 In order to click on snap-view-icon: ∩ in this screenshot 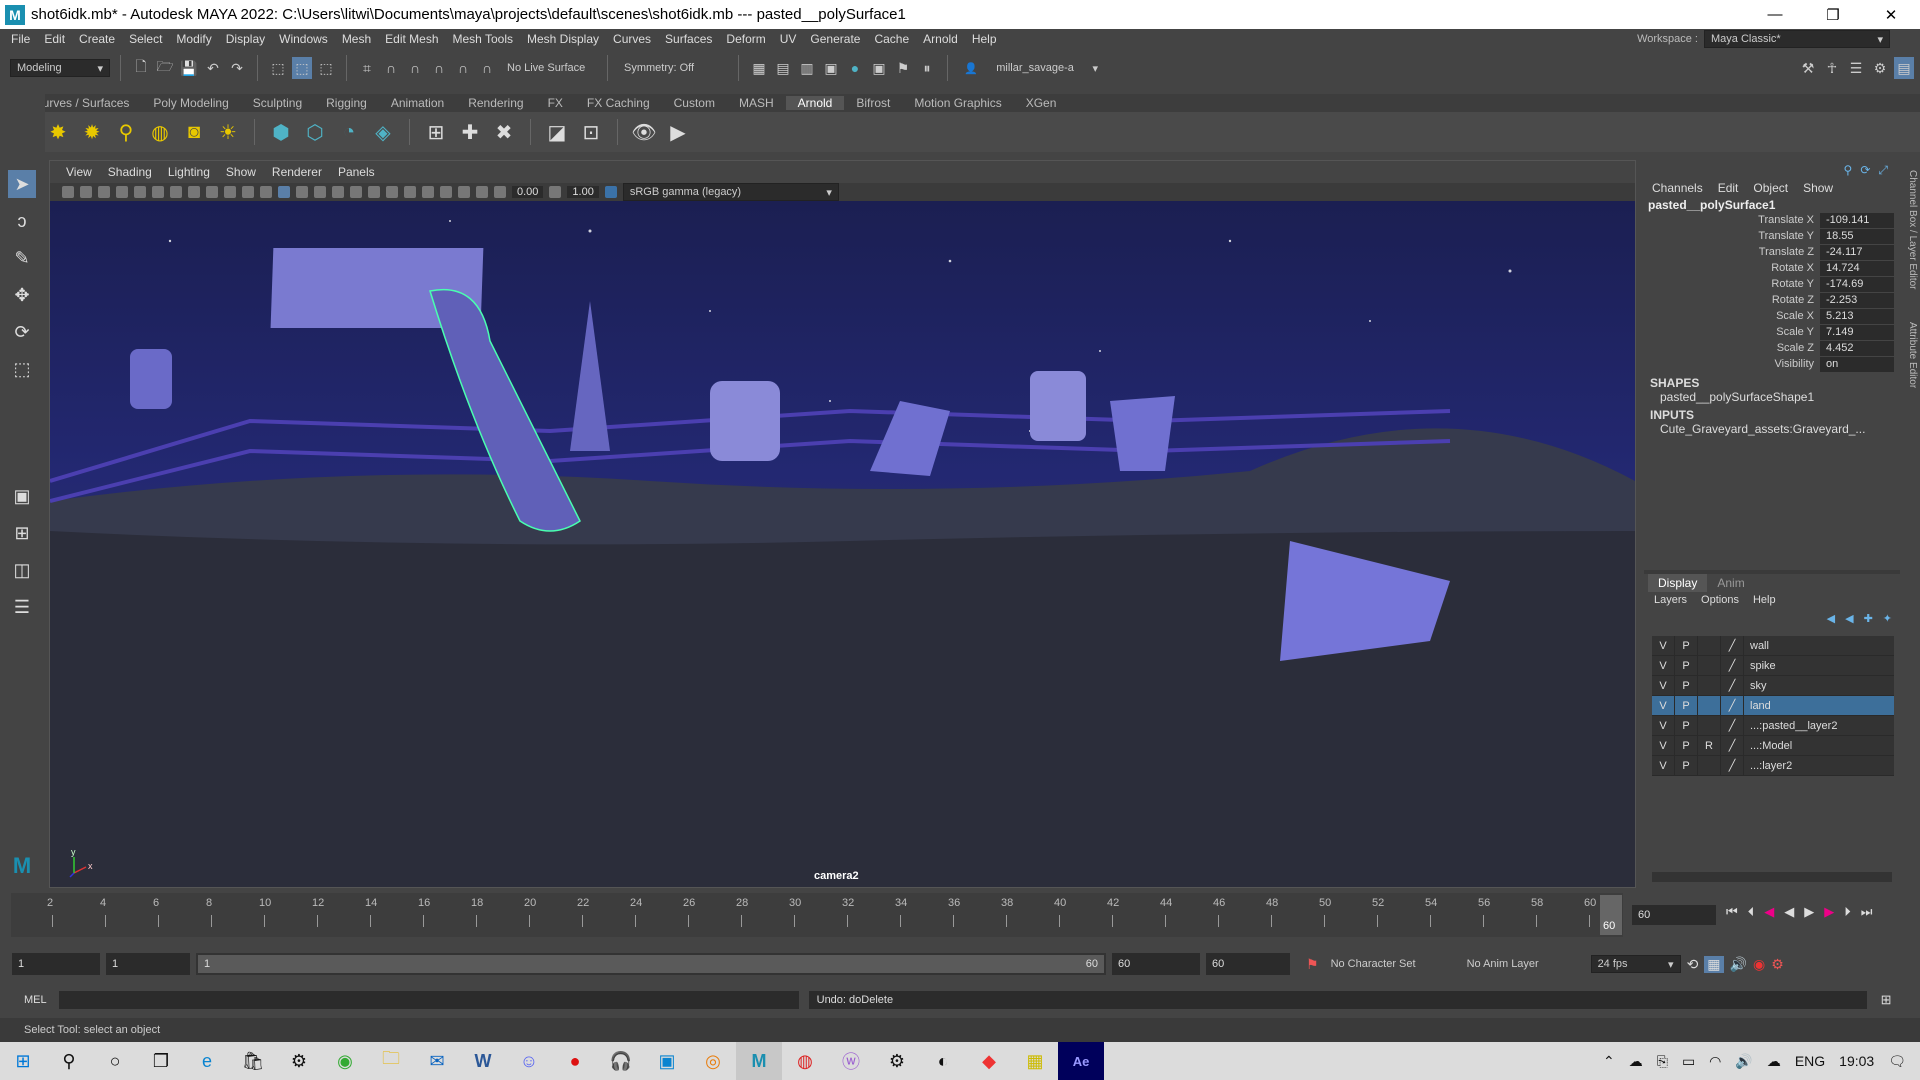, I will do `click(439, 68)`.